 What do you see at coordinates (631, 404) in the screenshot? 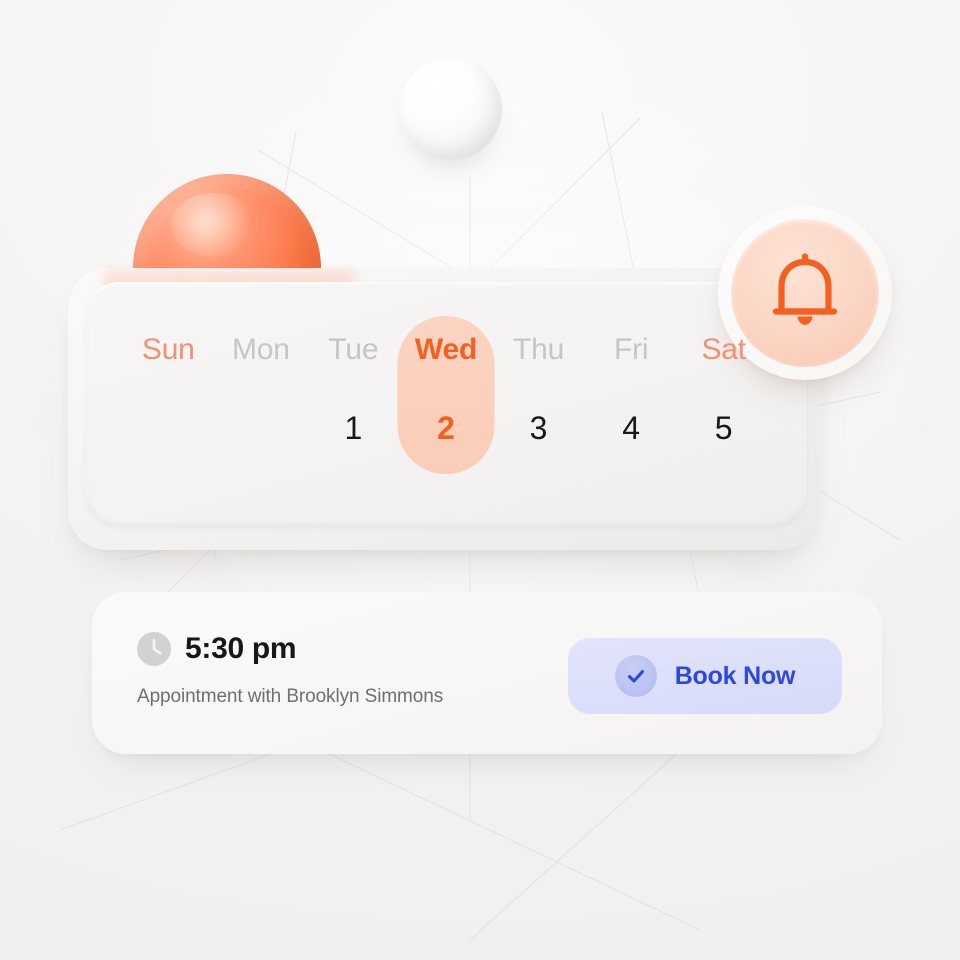
I see `day-column-fri: Fri 4` at bounding box center [631, 404].